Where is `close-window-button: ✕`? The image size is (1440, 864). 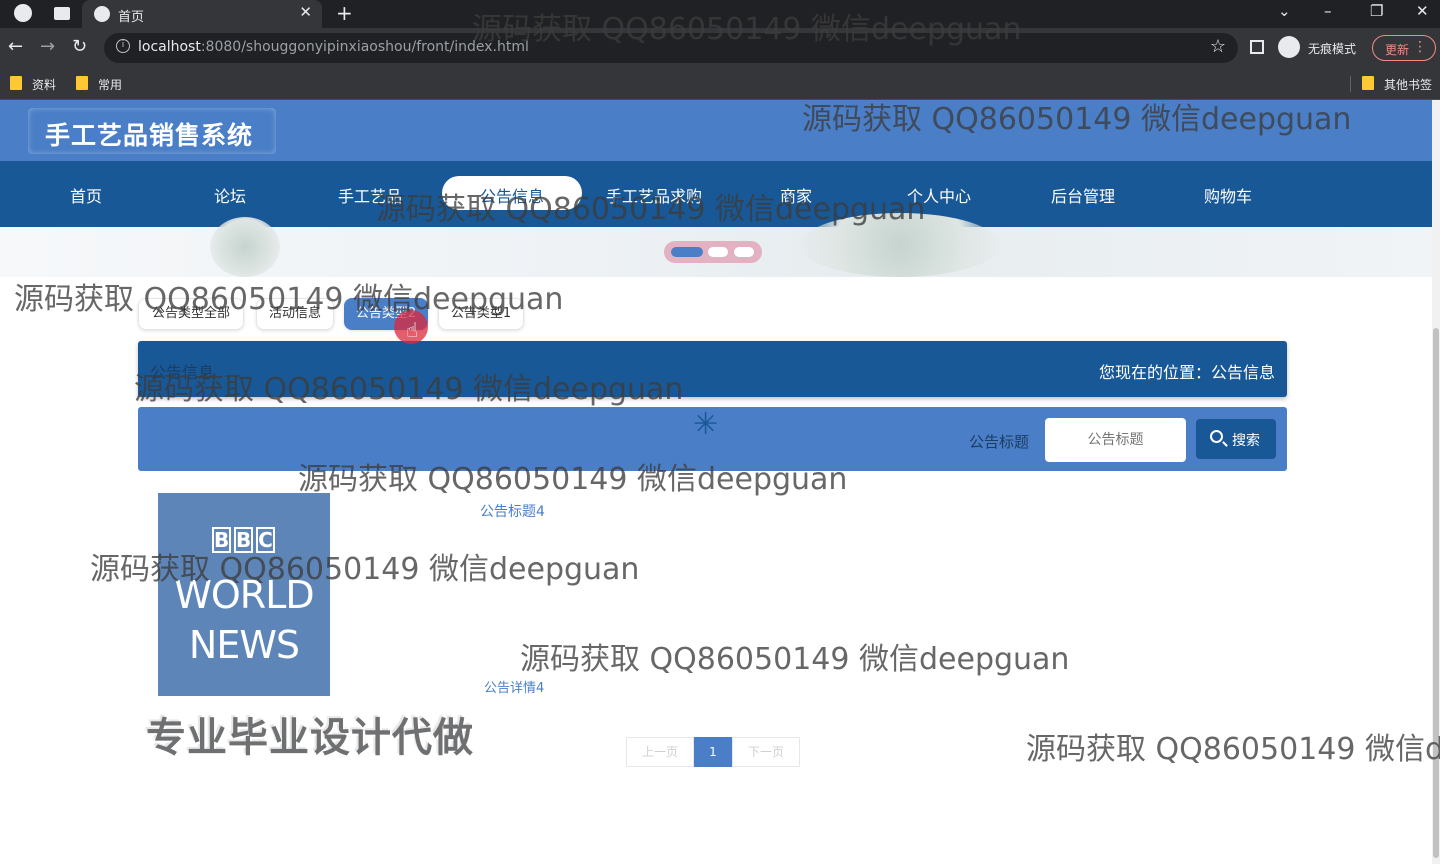
close-window-button: ✕ is located at coordinates (1422, 11).